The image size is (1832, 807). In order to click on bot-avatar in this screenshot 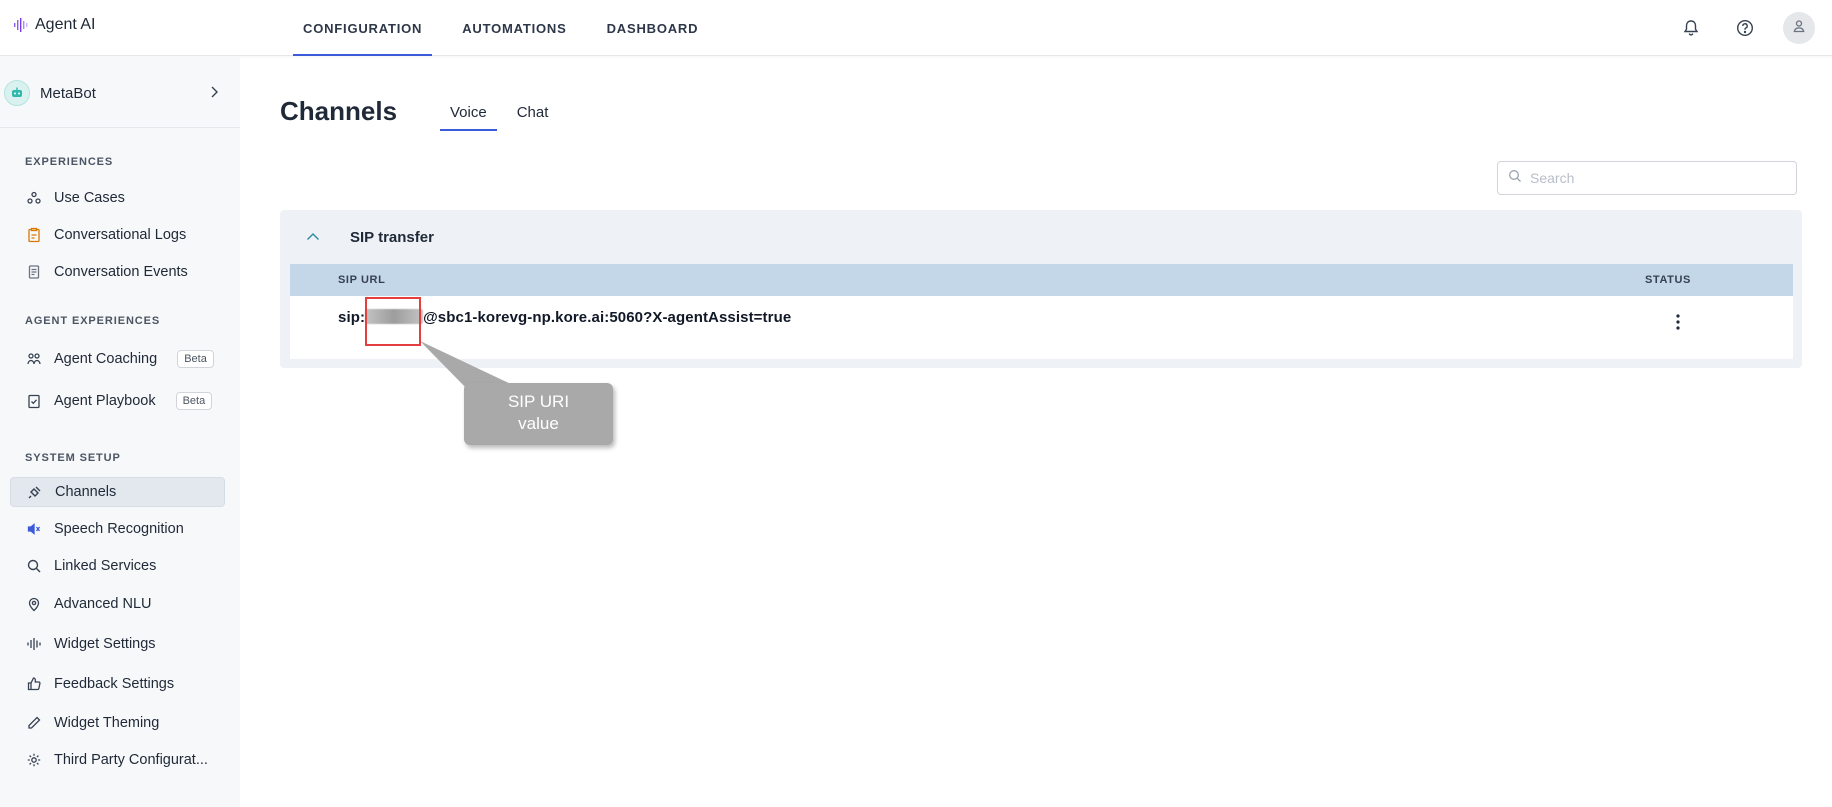, I will do `click(17, 93)`.